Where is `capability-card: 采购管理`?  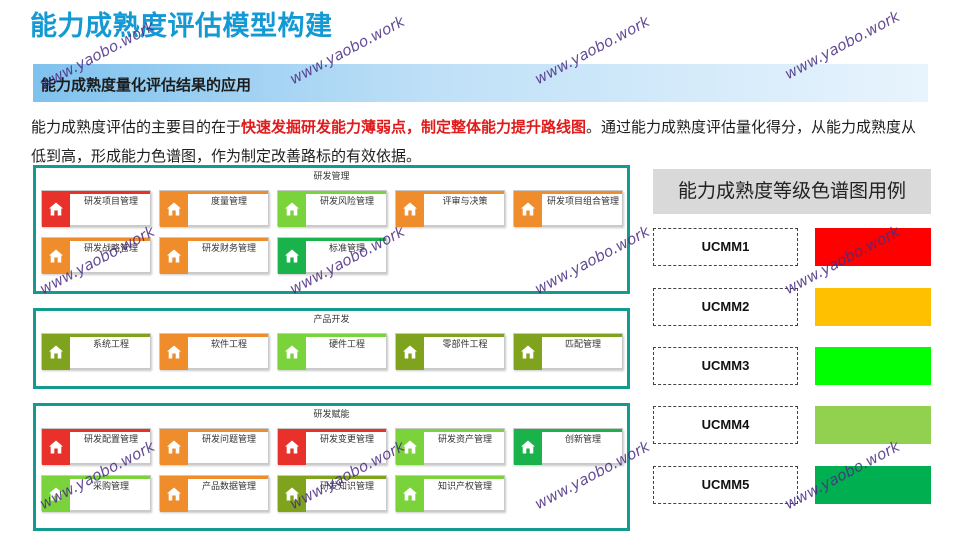 capability-card: 采购管理 is located at coordinates (96, 493).